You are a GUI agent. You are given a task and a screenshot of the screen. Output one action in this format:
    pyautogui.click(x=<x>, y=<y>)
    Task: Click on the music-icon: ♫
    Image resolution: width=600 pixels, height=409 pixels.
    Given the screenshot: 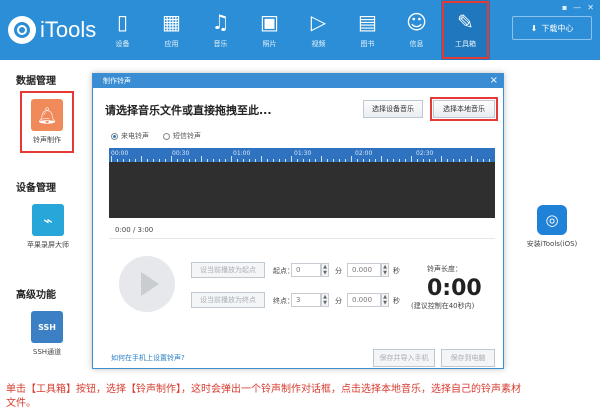 What is the action you would take?
    pyautogui.click(x=220, y=22)
    